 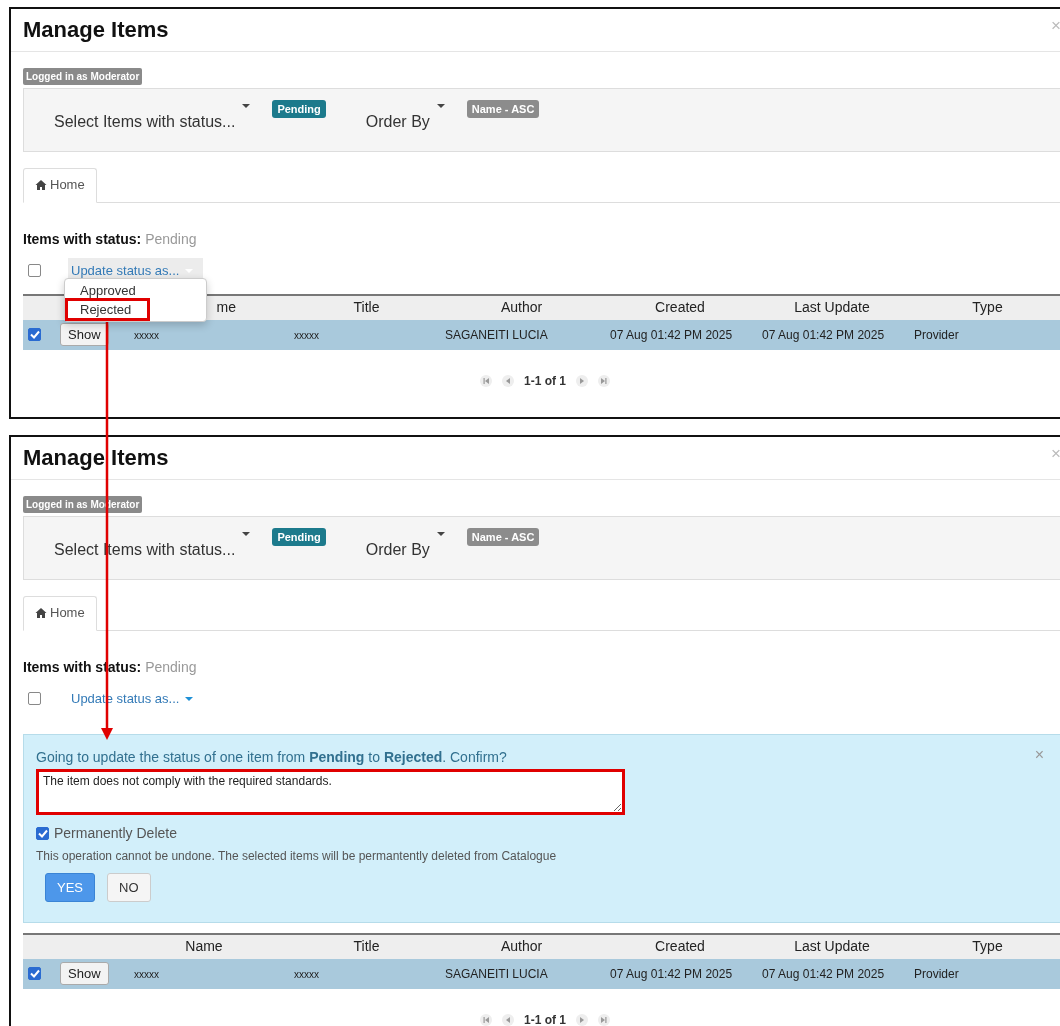 I want to click on reason-field: The item does not comply with the required standards., so click(x=330, y=791).